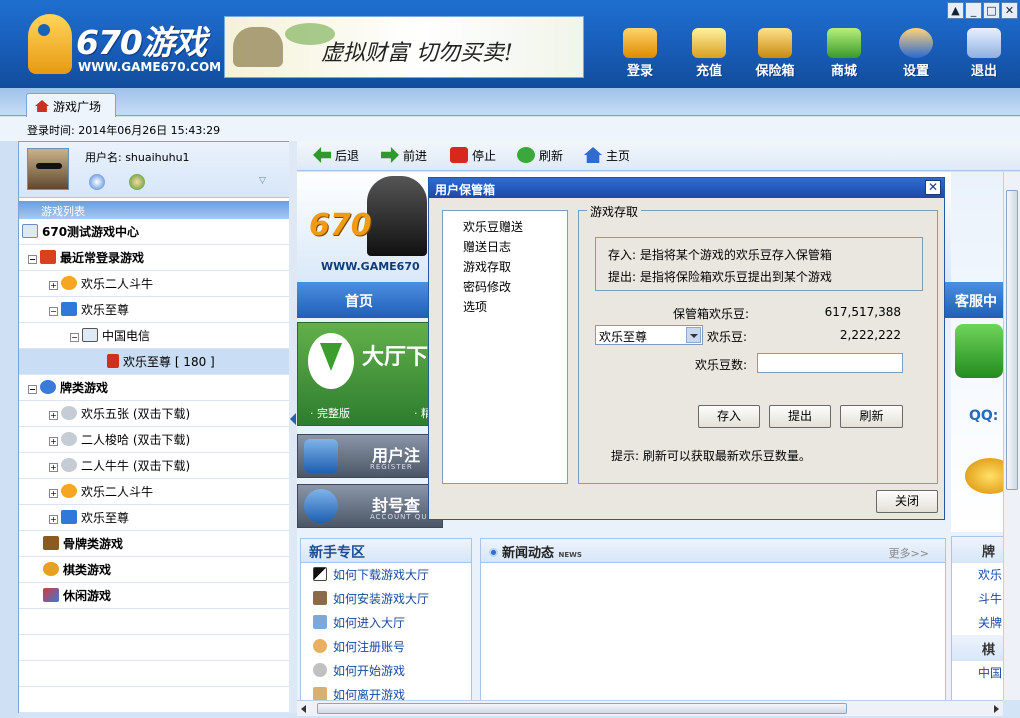 This screenshot has width=1020, height=718. What do you see at coordinates (973, 10) in the screenshot?
I see `minimize-button: _` at bounding box center [973, 10].